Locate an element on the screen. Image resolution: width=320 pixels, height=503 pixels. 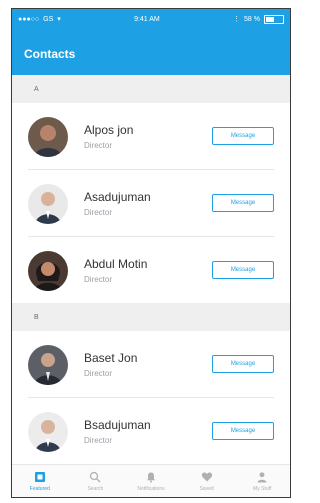
tab-saved: Saved is located at coordinates (207, 478).